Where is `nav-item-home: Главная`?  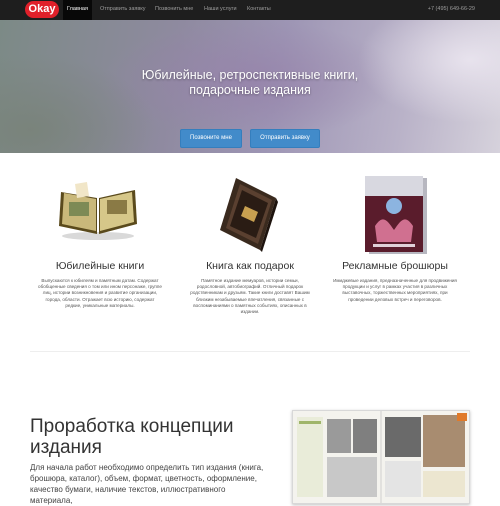
nav-item-home: Главная is located at coordinates (77, 10).